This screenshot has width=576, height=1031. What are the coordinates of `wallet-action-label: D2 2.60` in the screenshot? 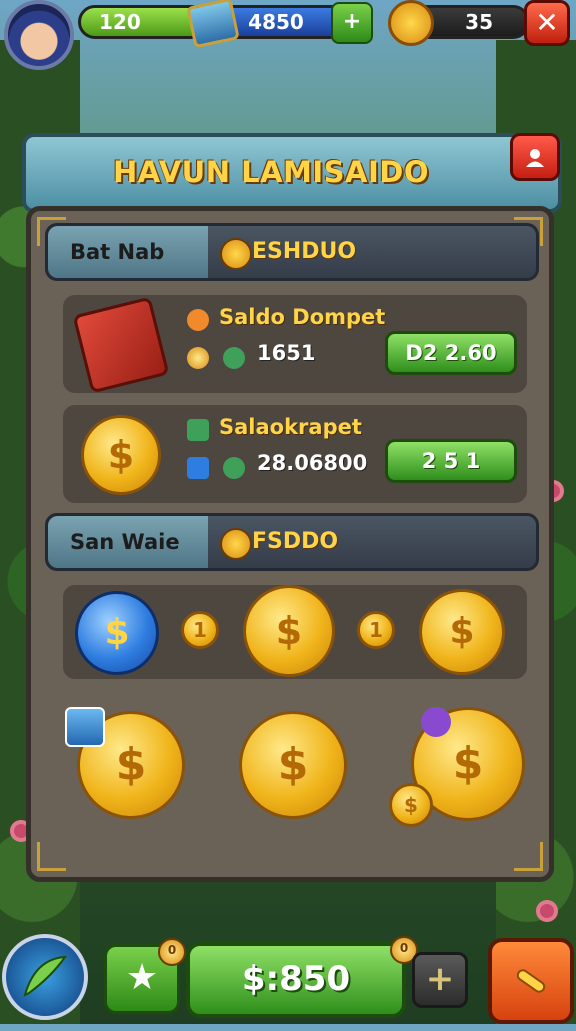 It's located at (451, 353).